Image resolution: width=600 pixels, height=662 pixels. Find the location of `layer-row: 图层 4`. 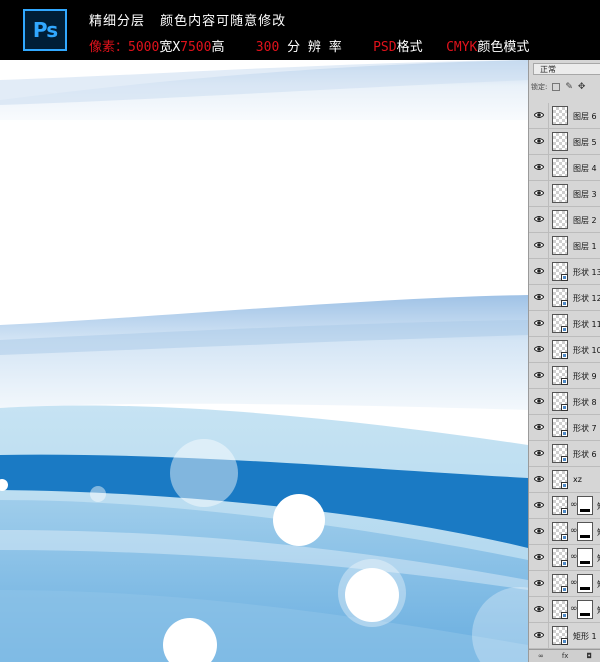

layer-row: 图层 4 is located at coordinates (564, 168).